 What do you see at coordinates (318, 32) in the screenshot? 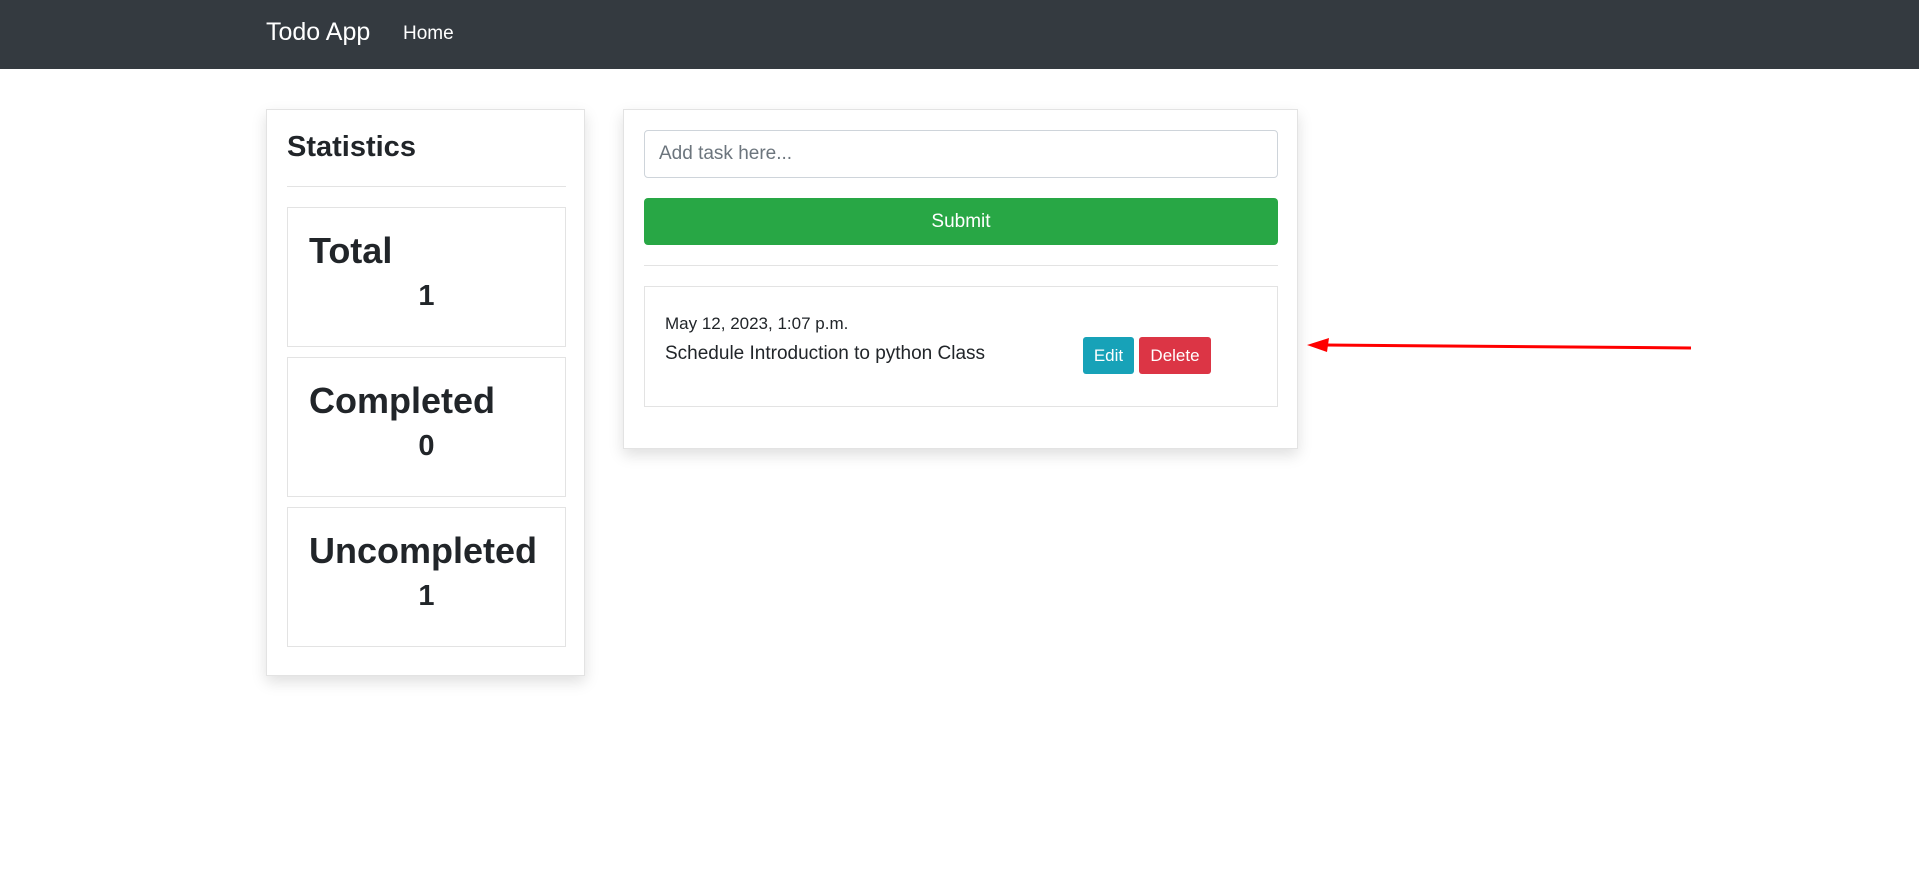
I see `brand-link: Todo App` at bounding box center [318, 32].